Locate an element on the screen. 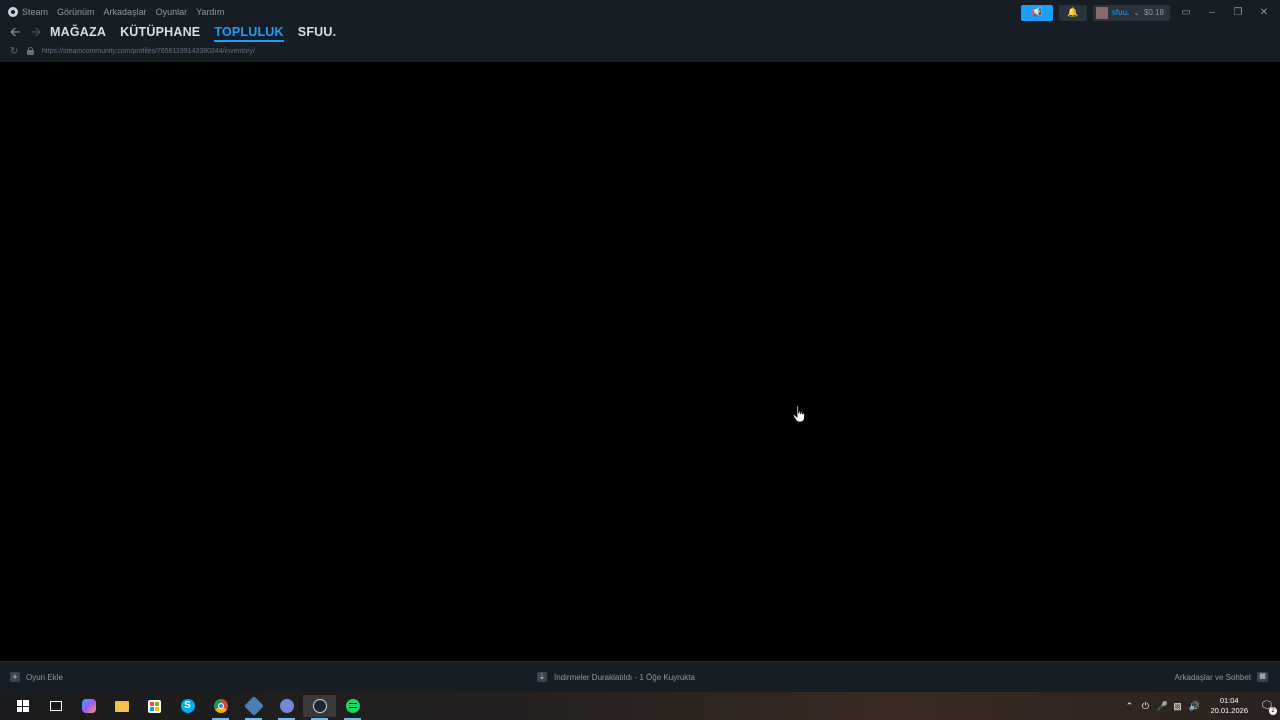 The width and height of the screenshot is (1280, 720). microsoft-store-icon is located at coordinates (154, 706).